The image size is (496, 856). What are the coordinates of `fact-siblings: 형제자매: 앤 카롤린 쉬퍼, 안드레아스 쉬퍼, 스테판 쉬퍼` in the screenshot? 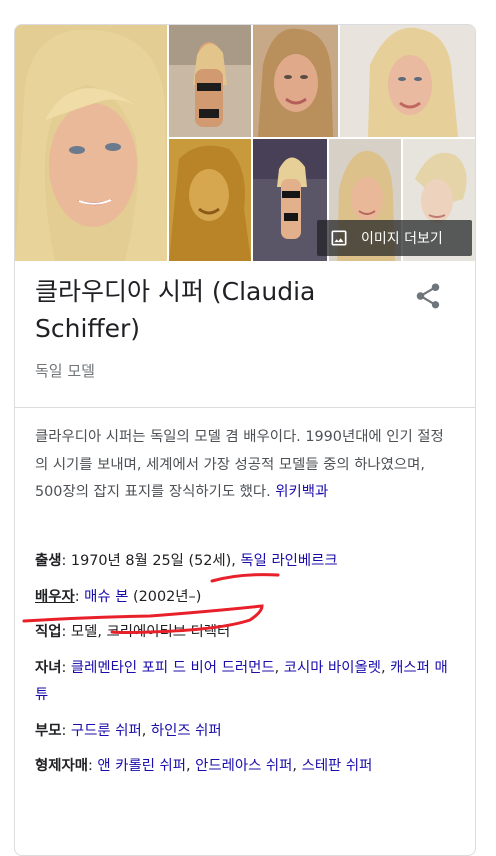 It's located at (247, 767).